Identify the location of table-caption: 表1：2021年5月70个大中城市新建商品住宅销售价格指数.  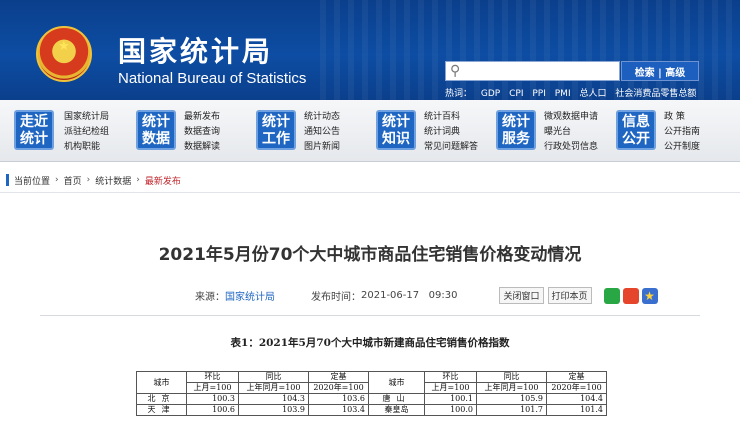
(370, 343).